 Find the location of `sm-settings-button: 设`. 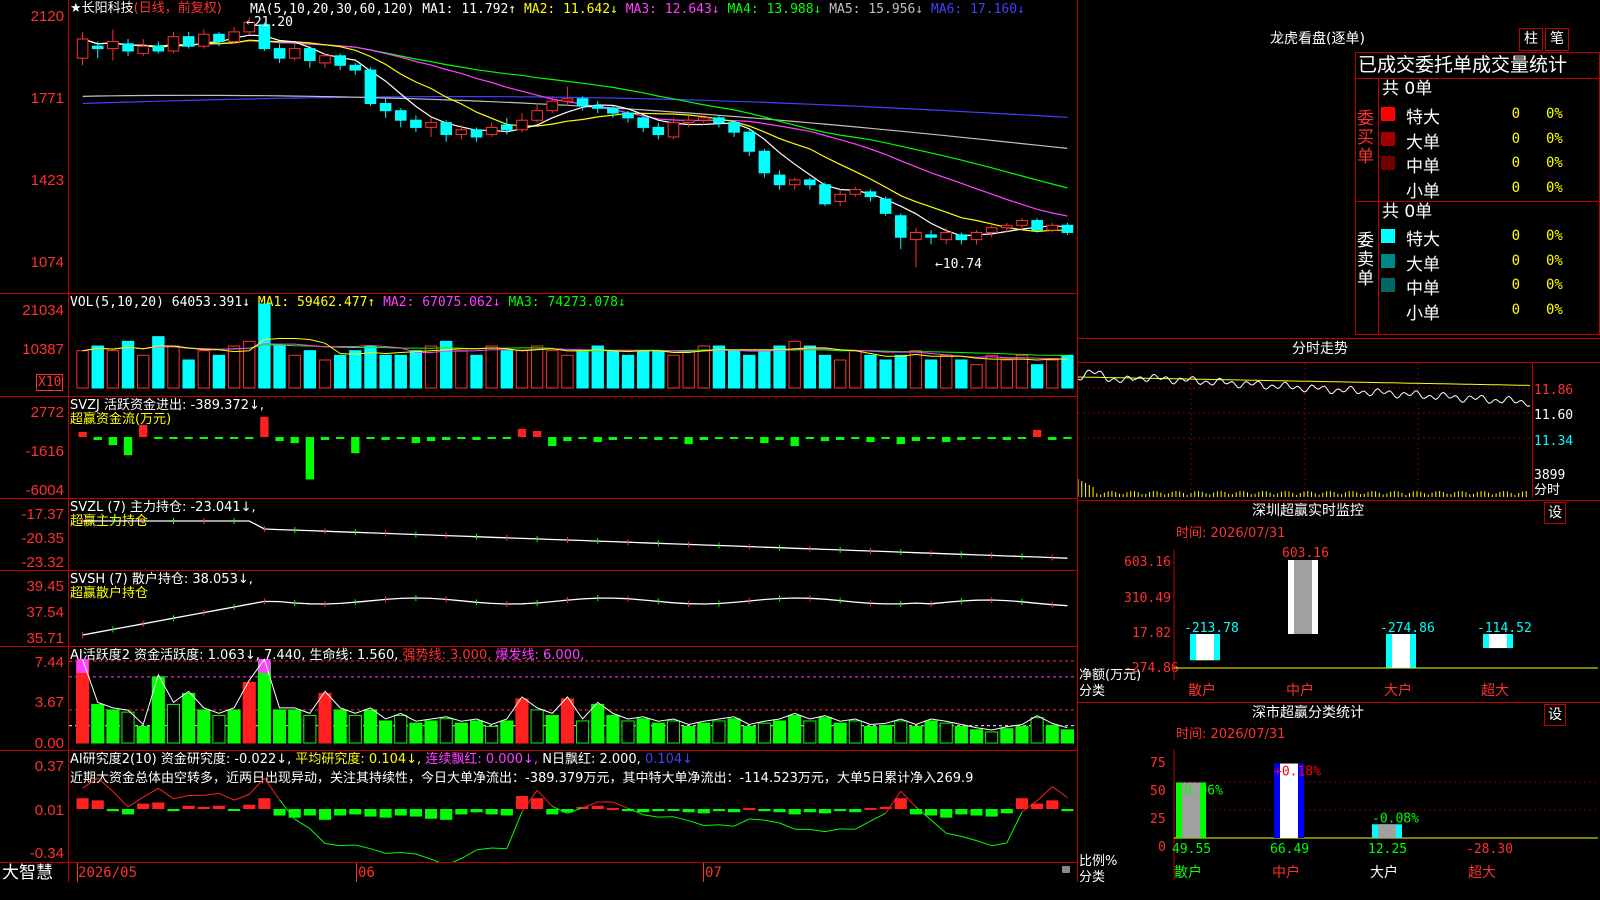

sm-settings-button: 设 is located at coordinates (1555, 715).